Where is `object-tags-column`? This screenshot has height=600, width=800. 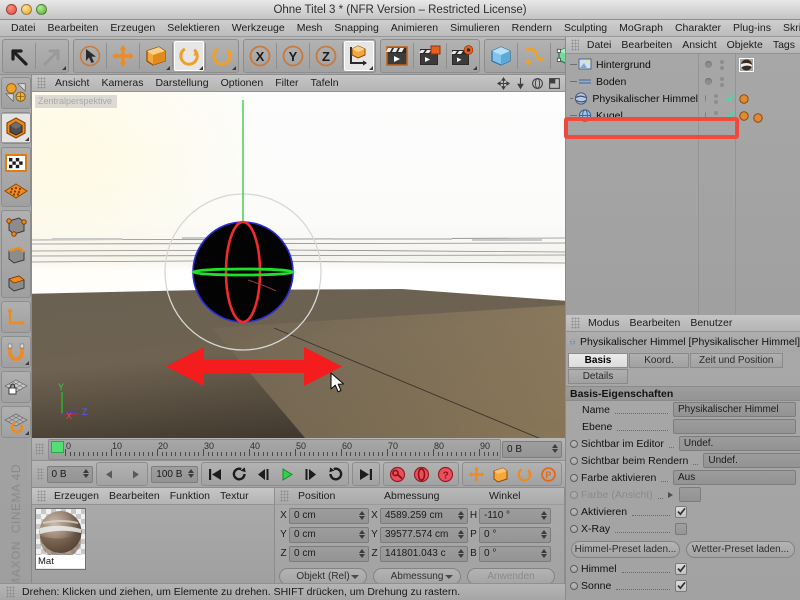
object-tags-column is located at coordinates (768, 184).